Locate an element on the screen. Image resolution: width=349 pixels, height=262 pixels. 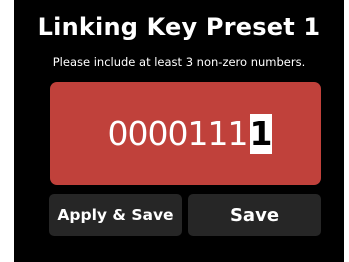
key-digit-7: 1 is located at coordinates (238, 134).